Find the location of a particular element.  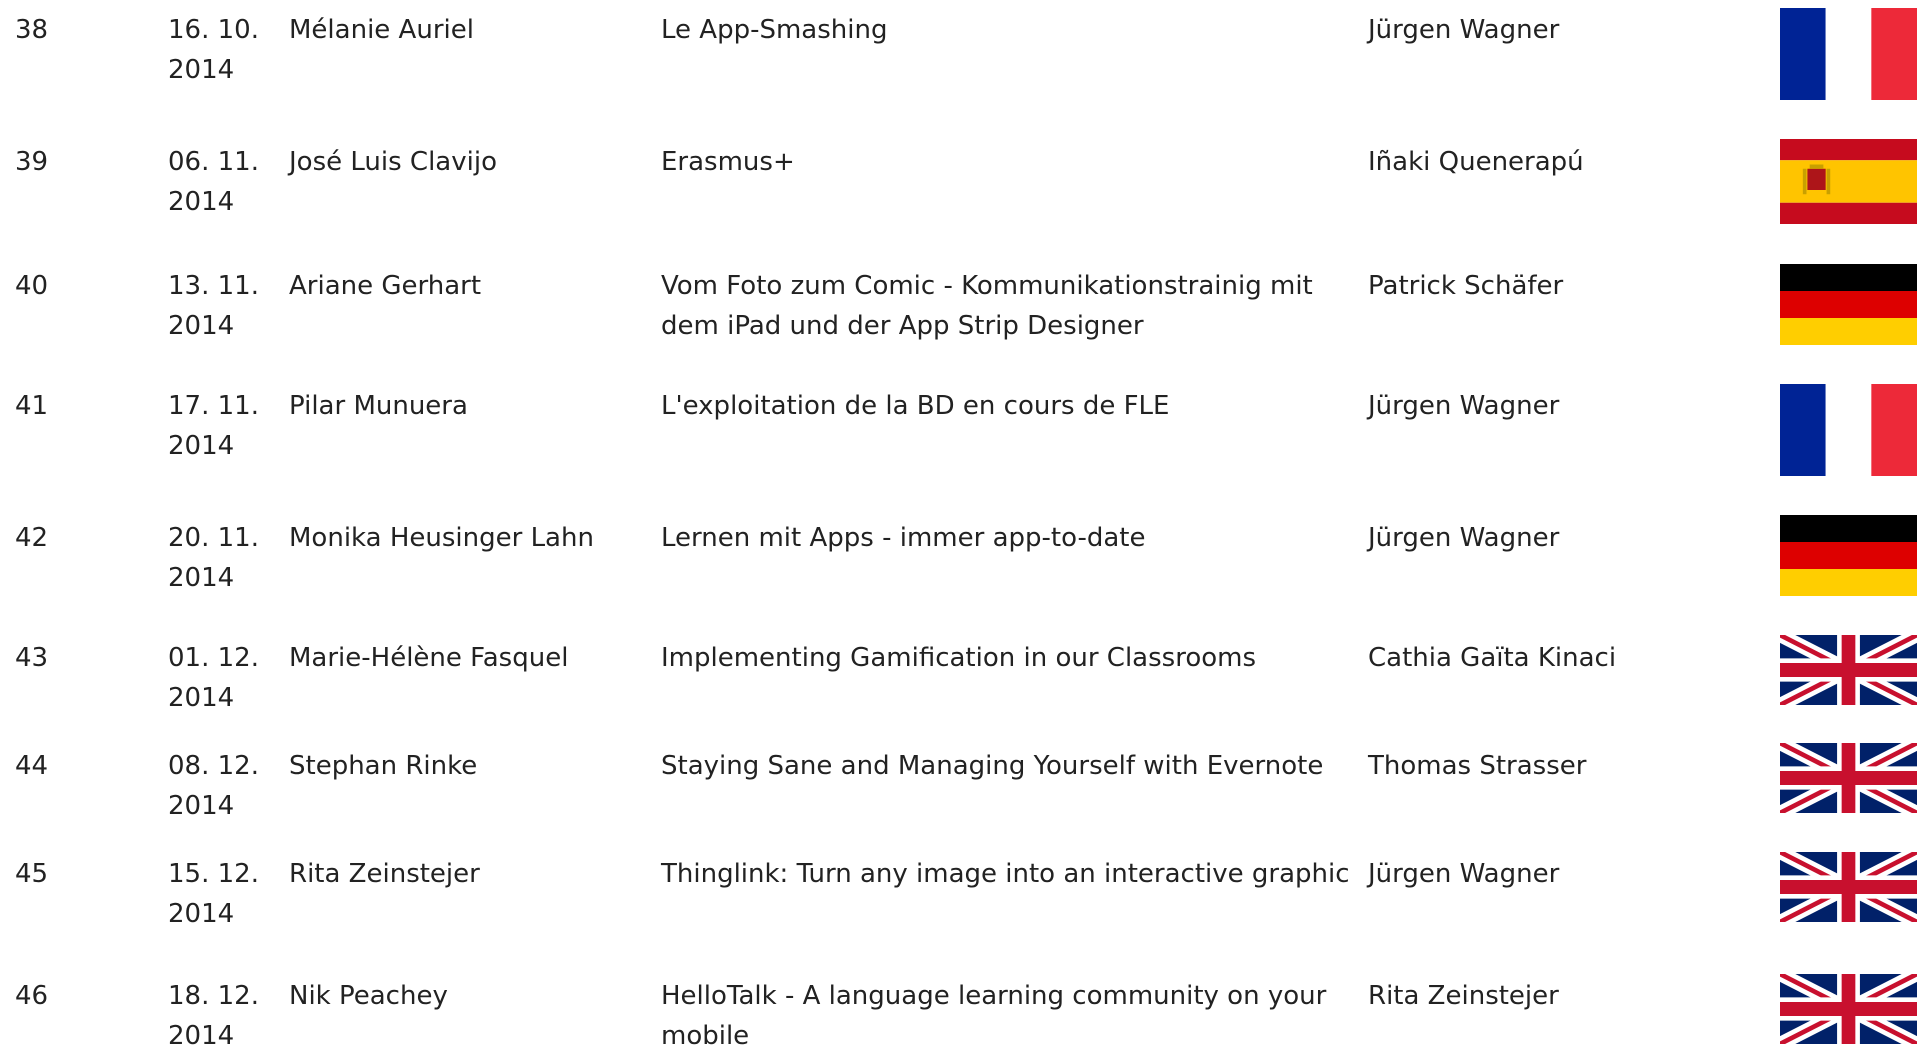

row-number-text: 40 is located at coordinates (32, 286).